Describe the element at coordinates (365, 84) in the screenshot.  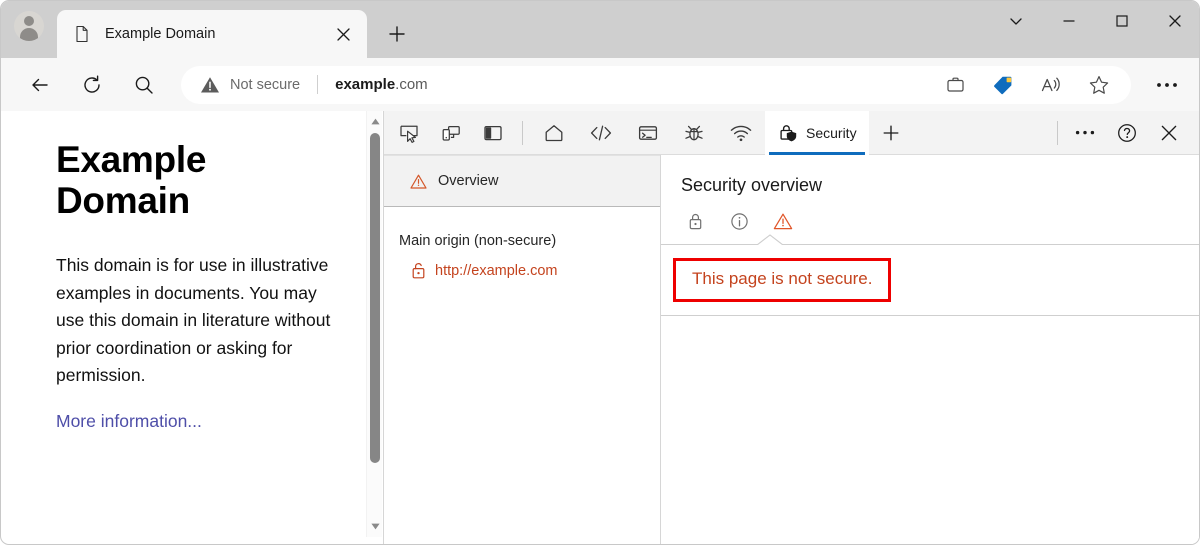
I see `url-host: example` at that location.